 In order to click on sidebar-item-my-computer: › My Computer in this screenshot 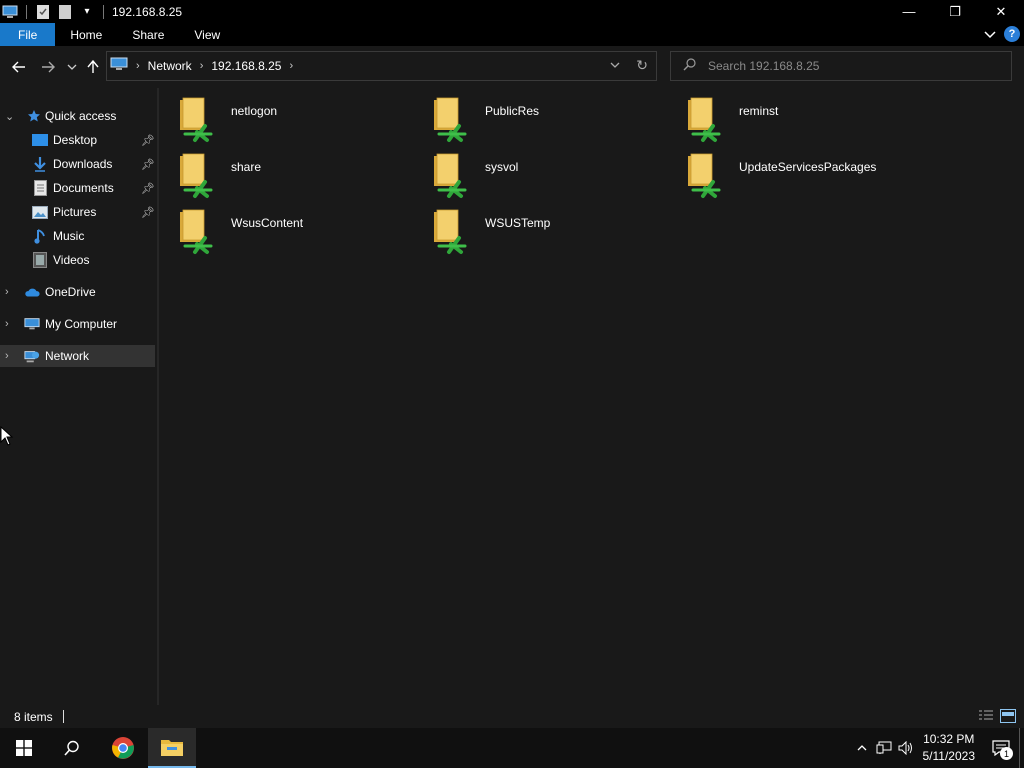, I will do `click(77, 324)`.